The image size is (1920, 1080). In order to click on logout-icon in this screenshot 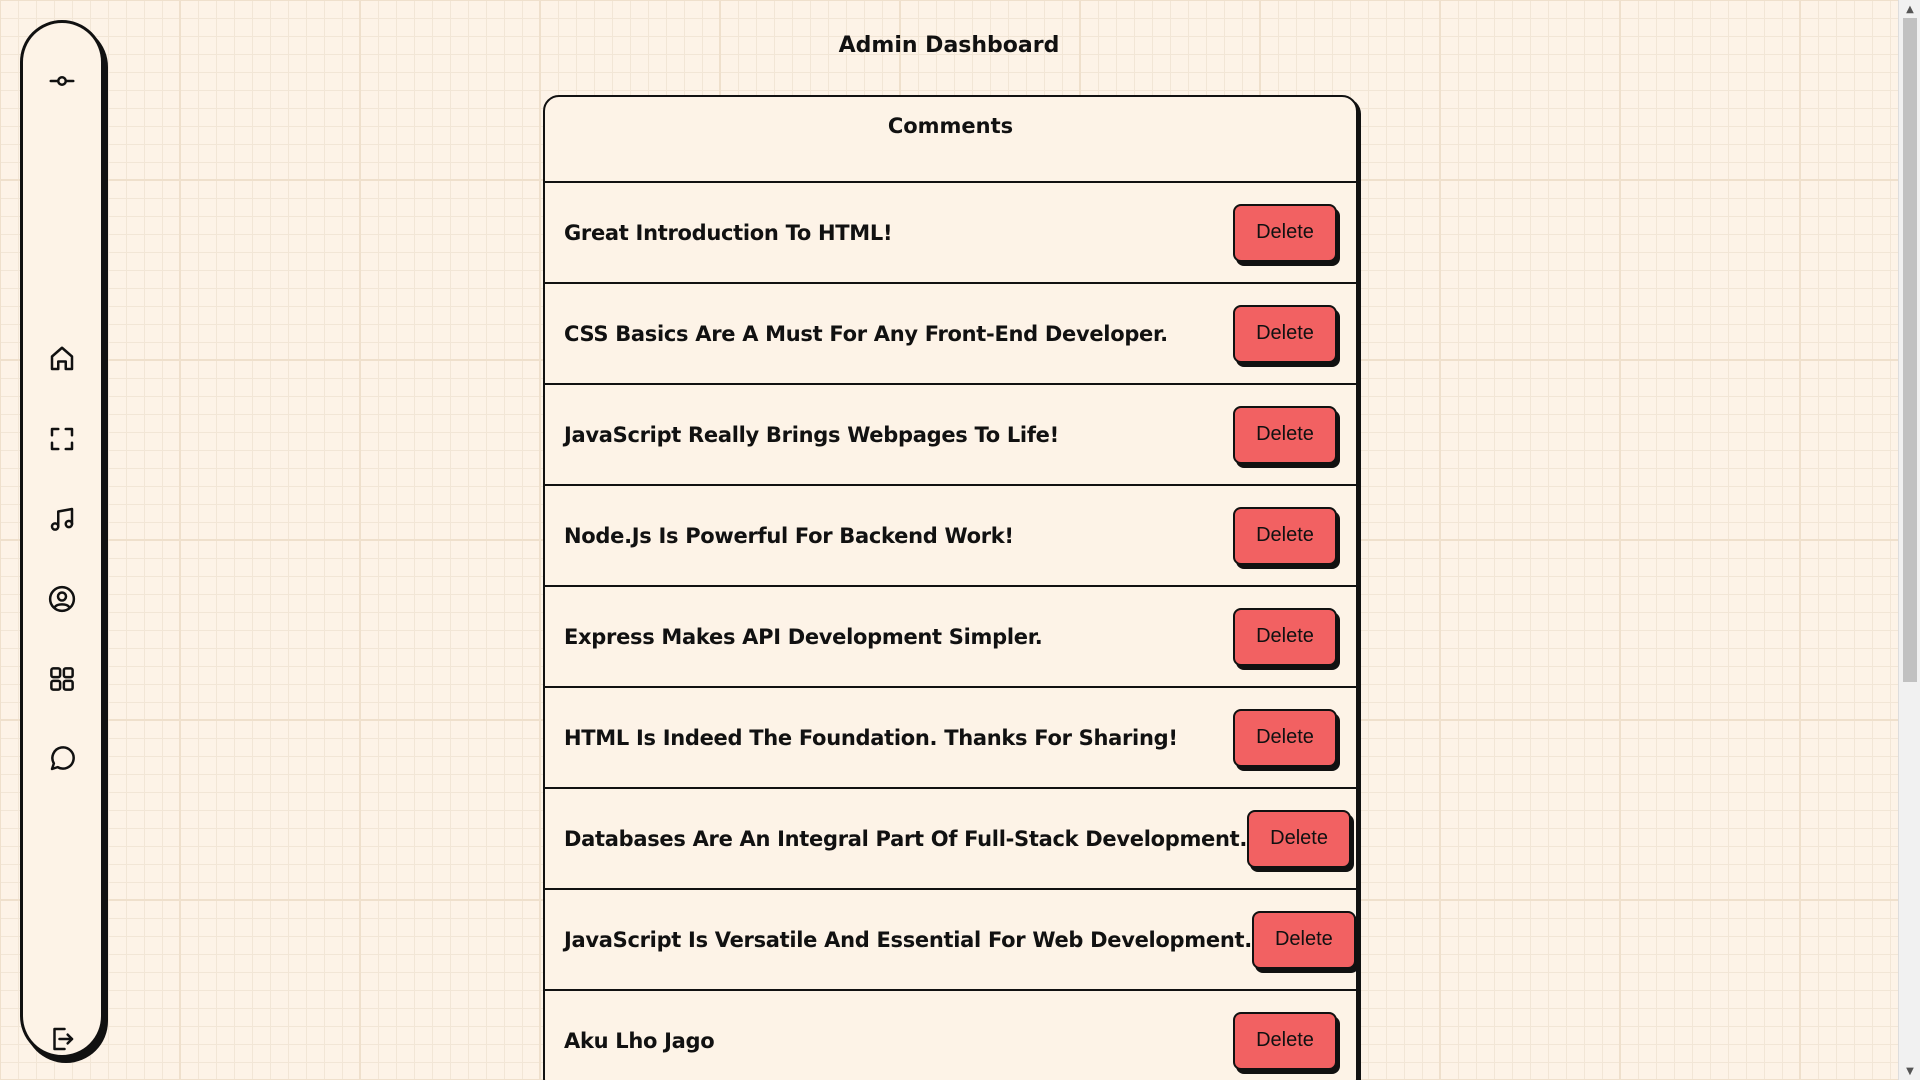, I will do `click(62, 1039)`.